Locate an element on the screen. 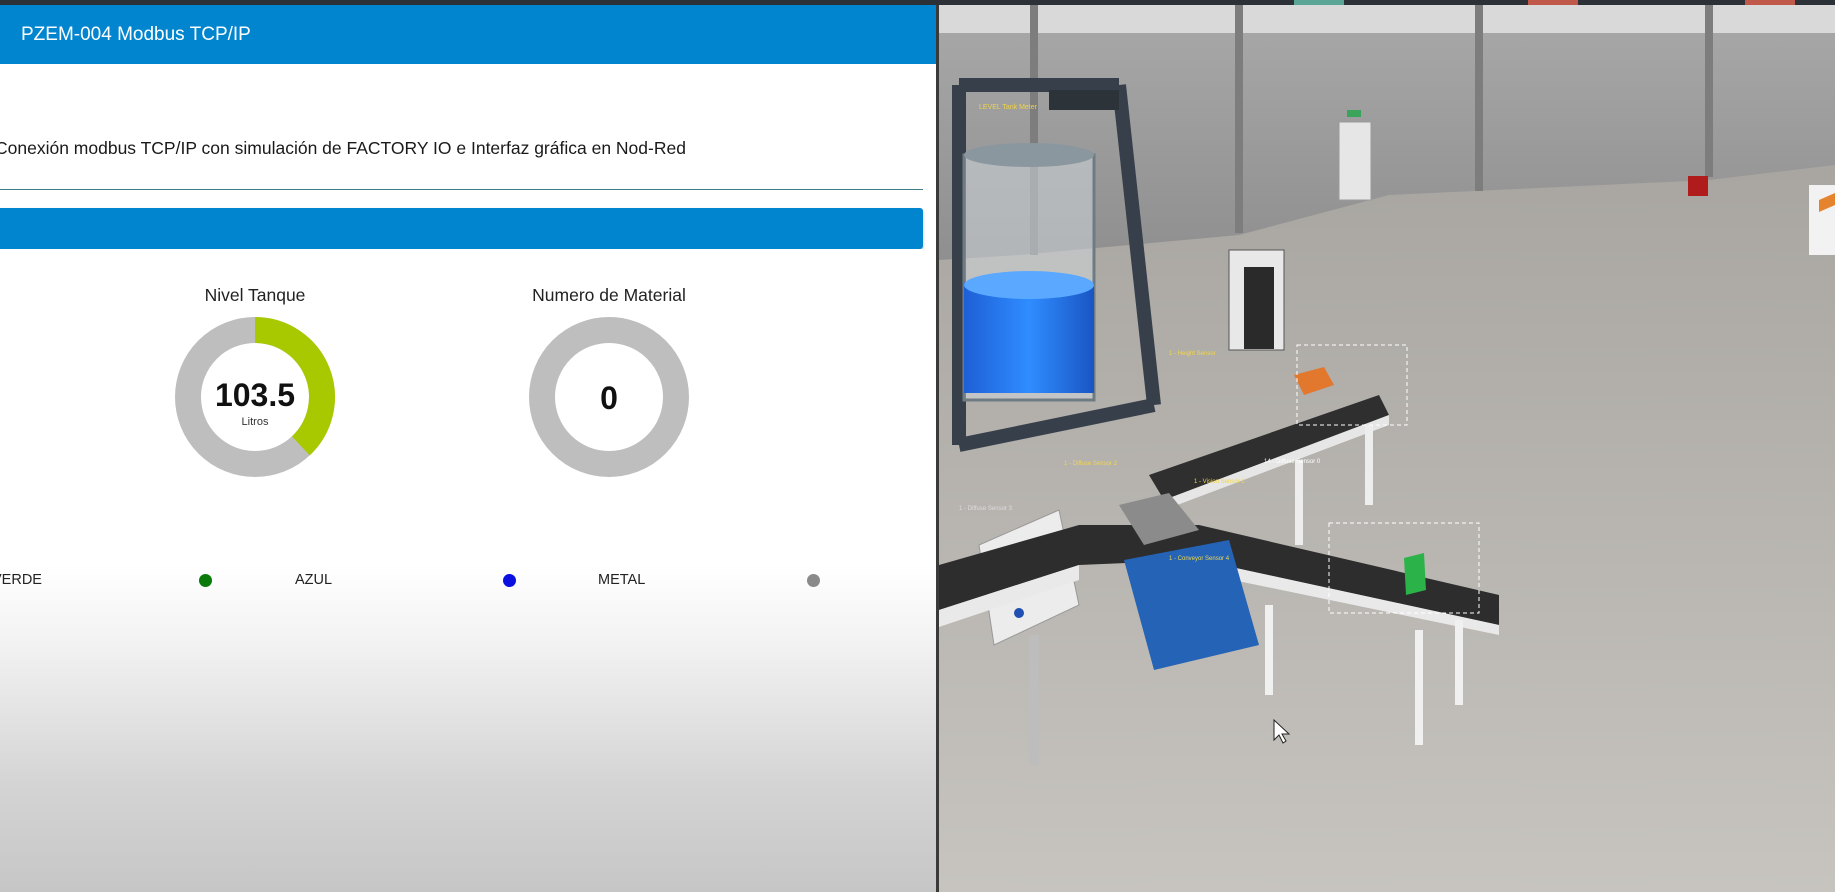  gauge-ring: 103.5 Litros is located at coordinates (255, 397).